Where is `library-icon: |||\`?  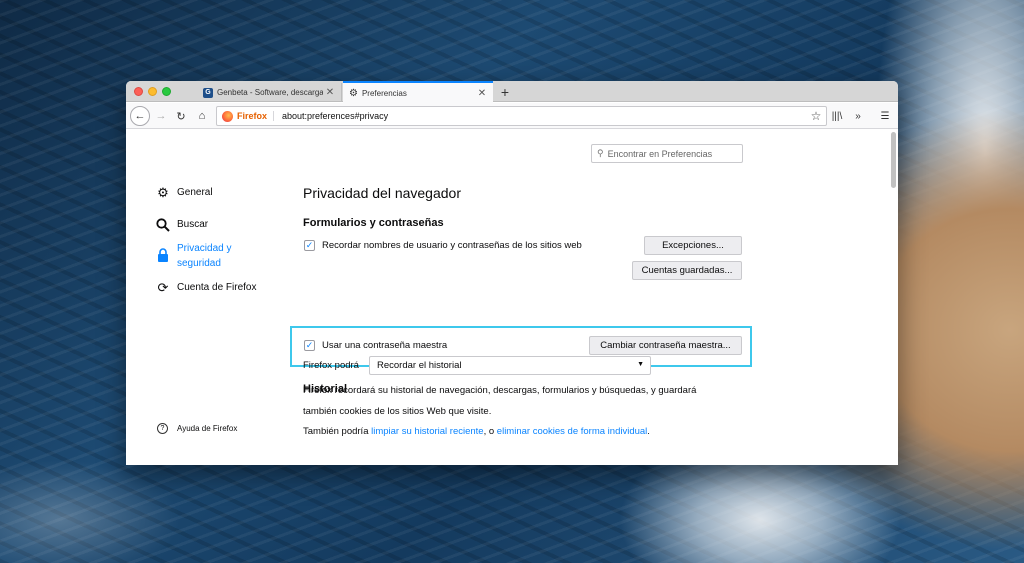 library-icon: |||\ is located at coordinates (837, 116).